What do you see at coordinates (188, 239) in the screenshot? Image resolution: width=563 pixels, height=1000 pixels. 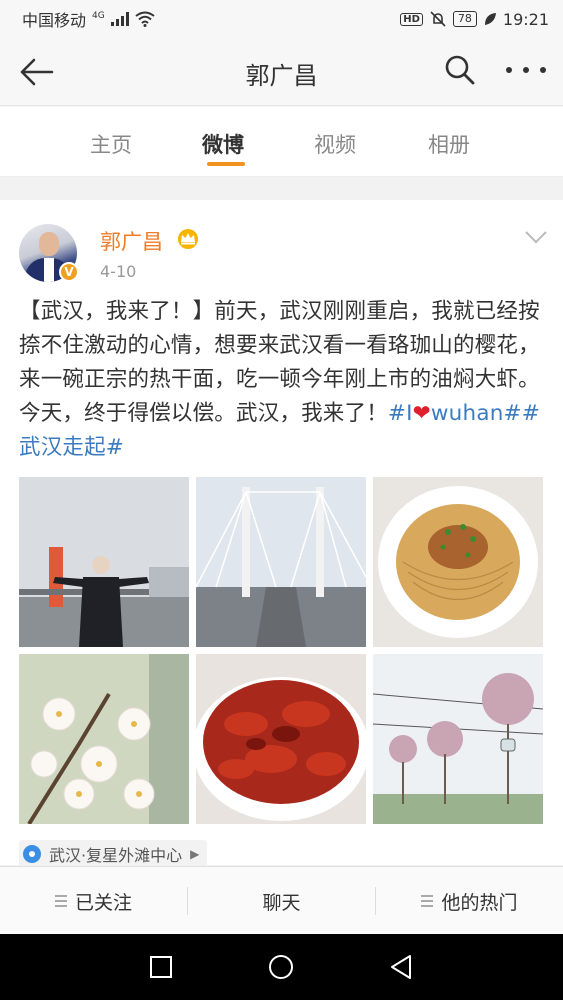 I see `crown-icon` at bounding box center [188, 239].